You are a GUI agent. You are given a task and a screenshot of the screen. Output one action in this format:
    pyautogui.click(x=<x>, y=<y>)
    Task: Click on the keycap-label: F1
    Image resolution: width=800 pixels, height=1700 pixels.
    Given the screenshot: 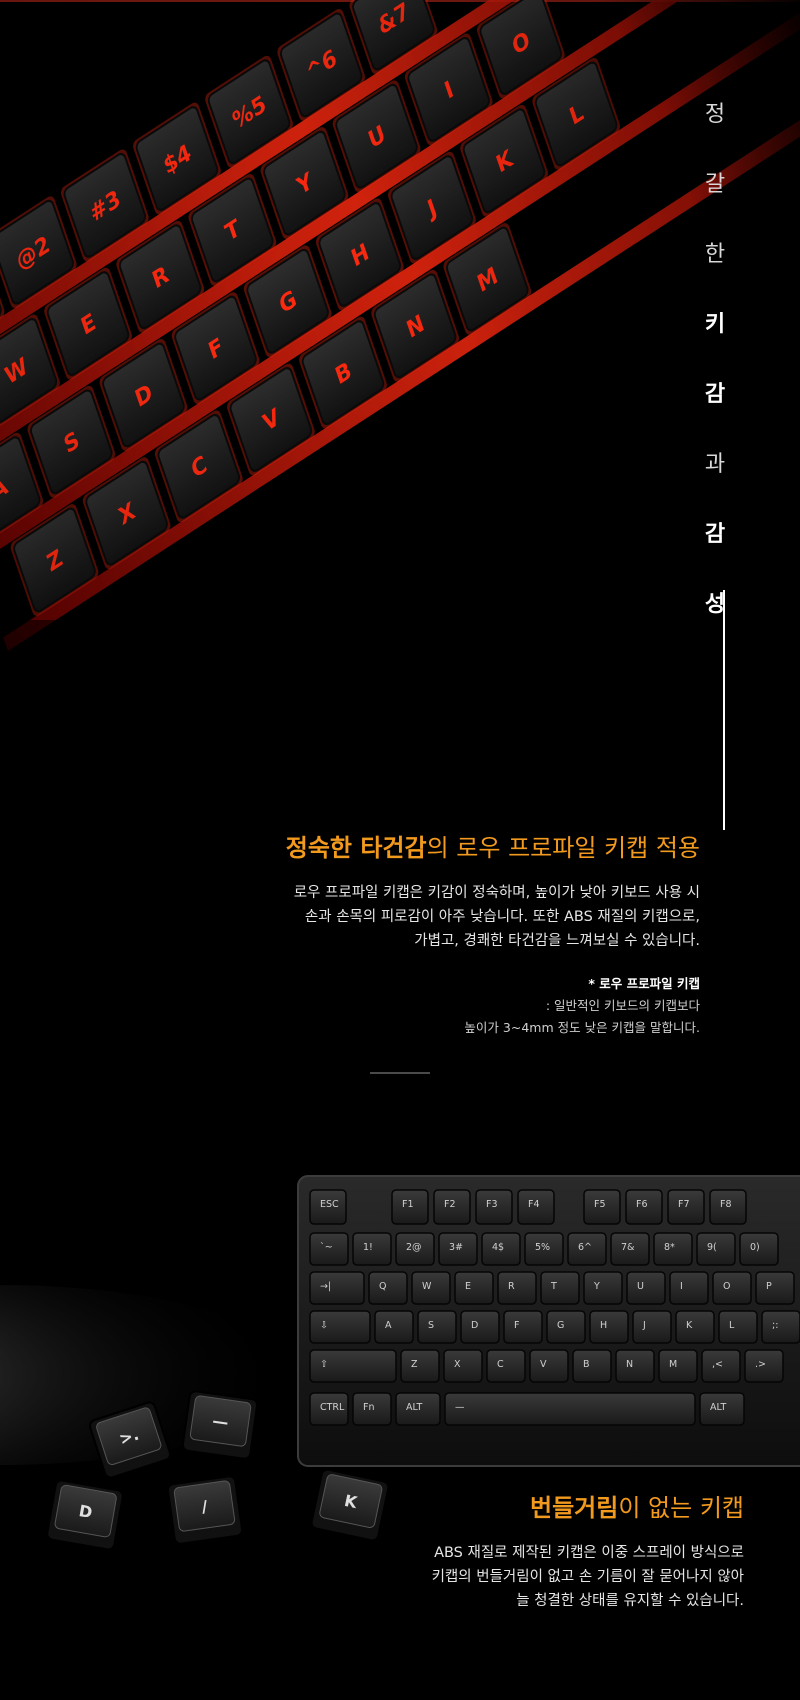 What is the action you would take?
    pyautogui.click(x=408, y=1204)
    